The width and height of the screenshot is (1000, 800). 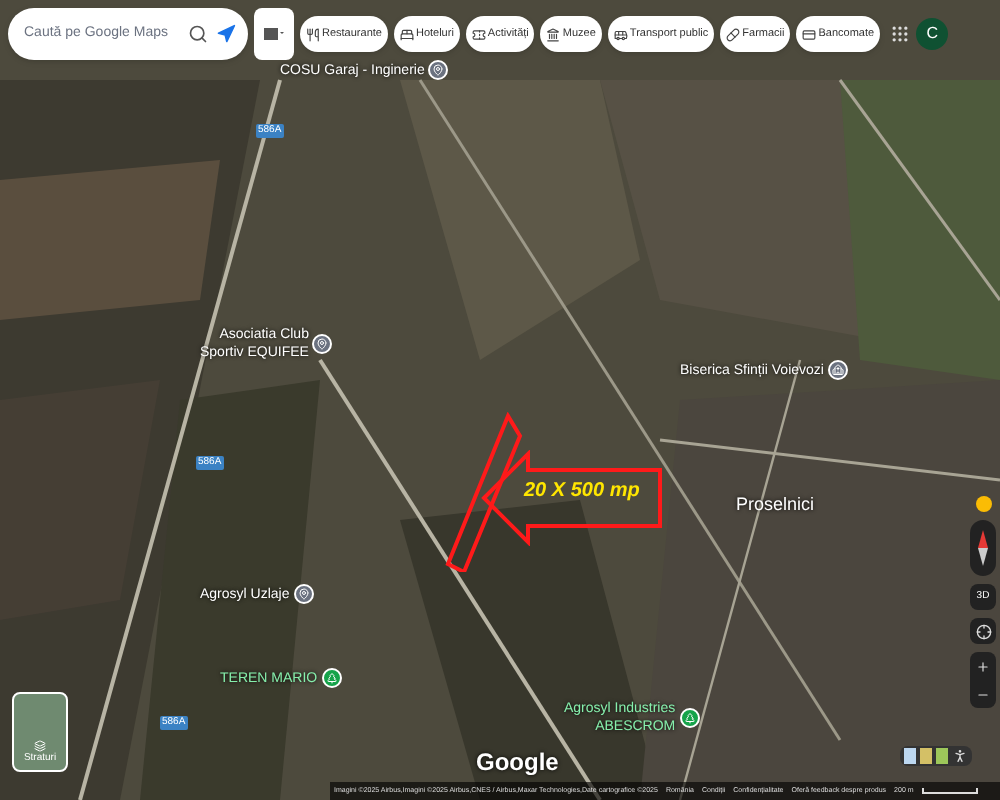 What do you see at coordinates (983, 548) in the screenshot?
I see `compass-icon` at bounding box center [983, 548].